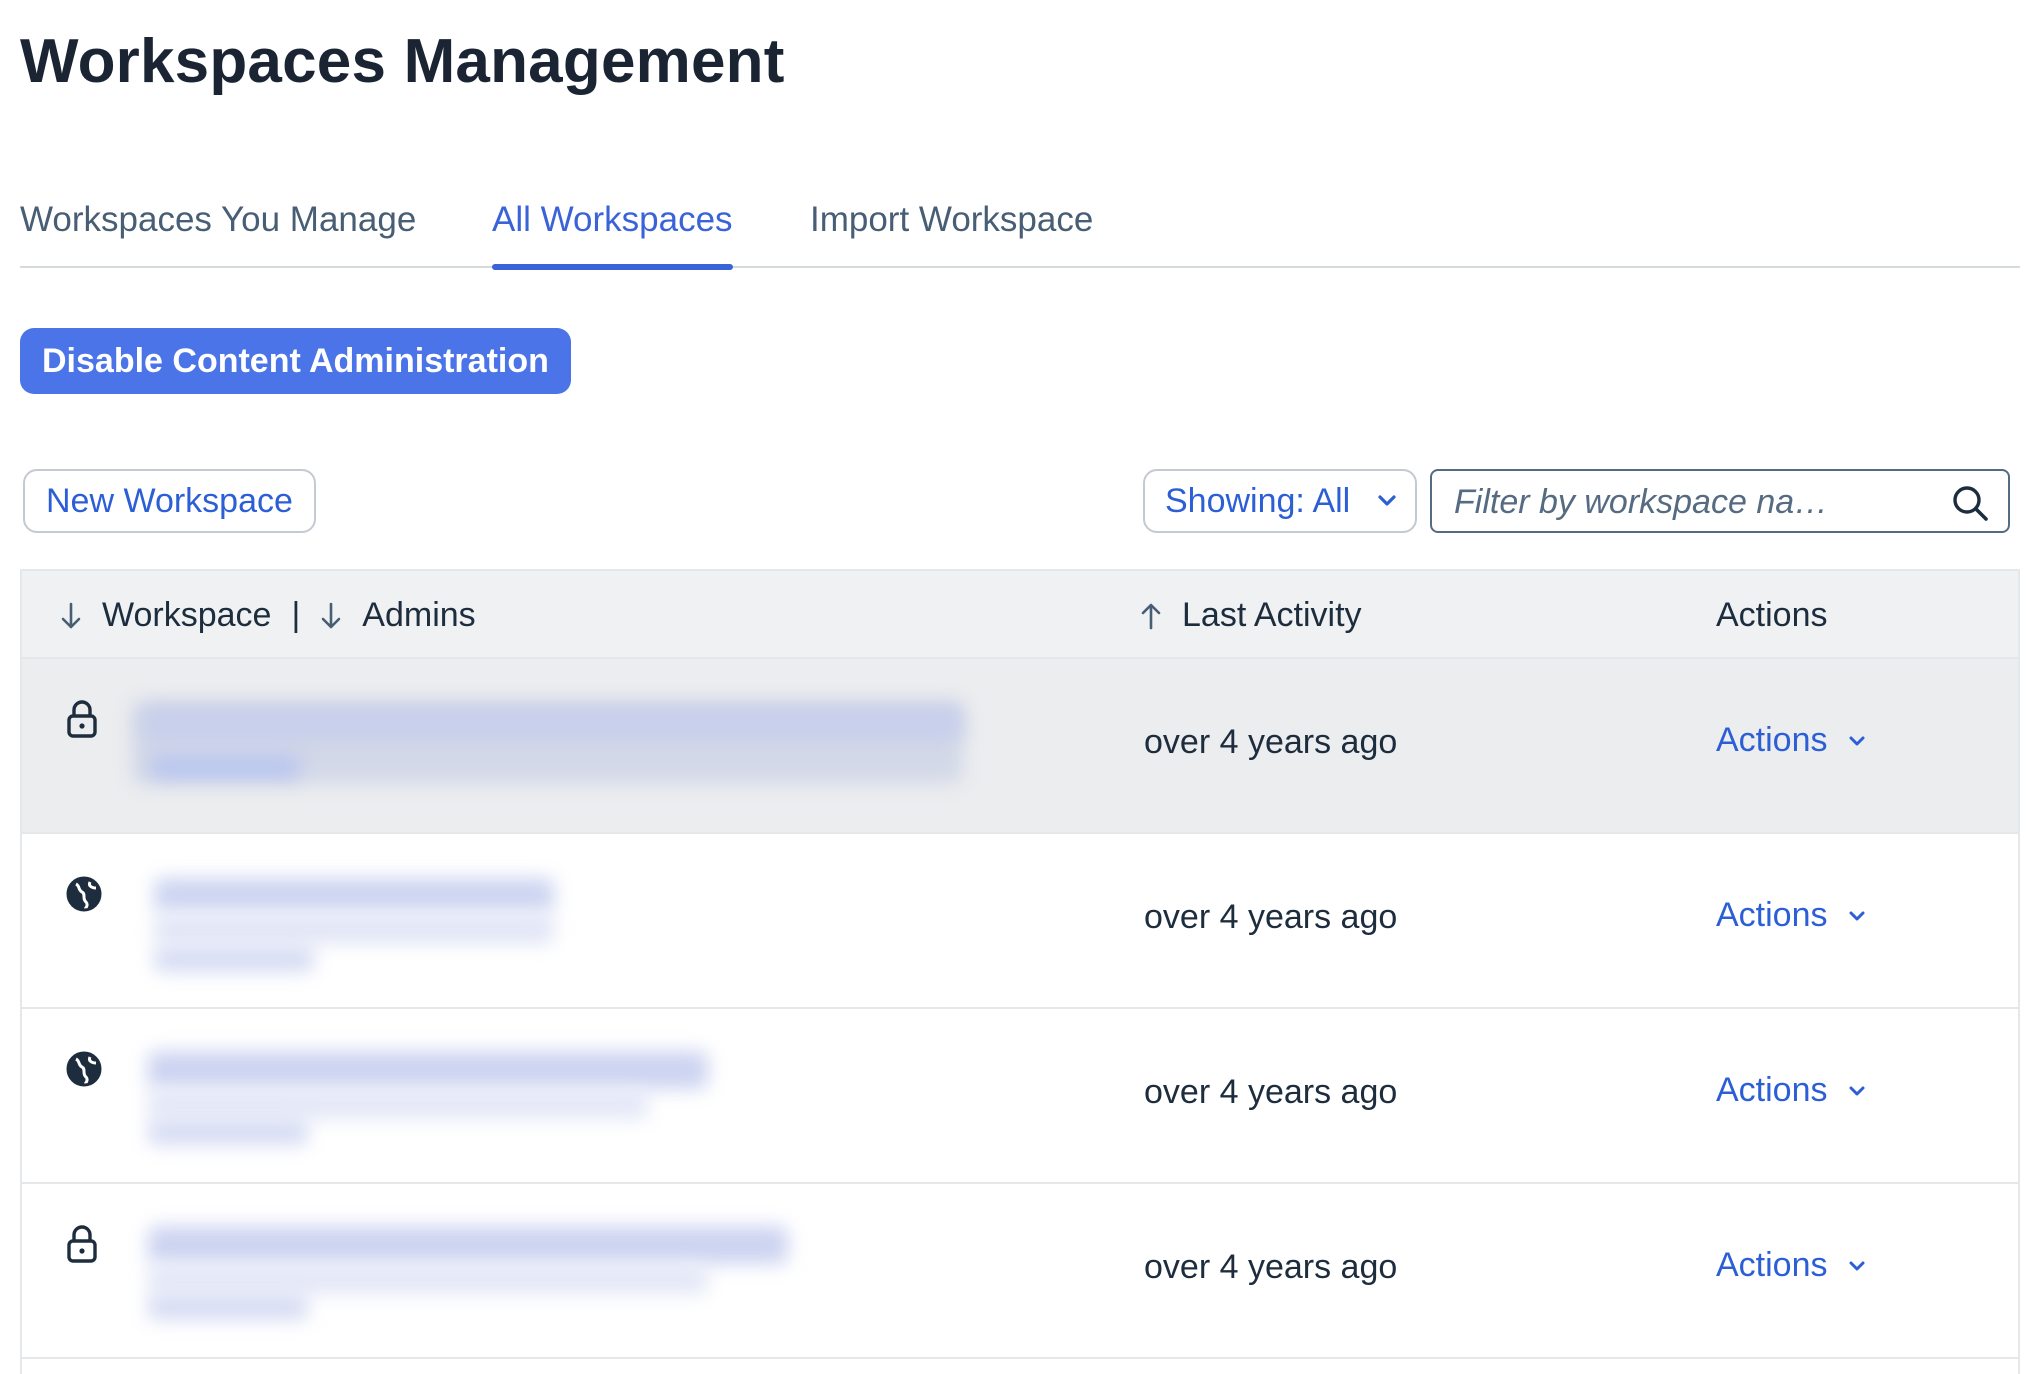 The image size is (2039, 1374). I want to click on tab-all-workspaces: All Workspaces, so click(612, 235).